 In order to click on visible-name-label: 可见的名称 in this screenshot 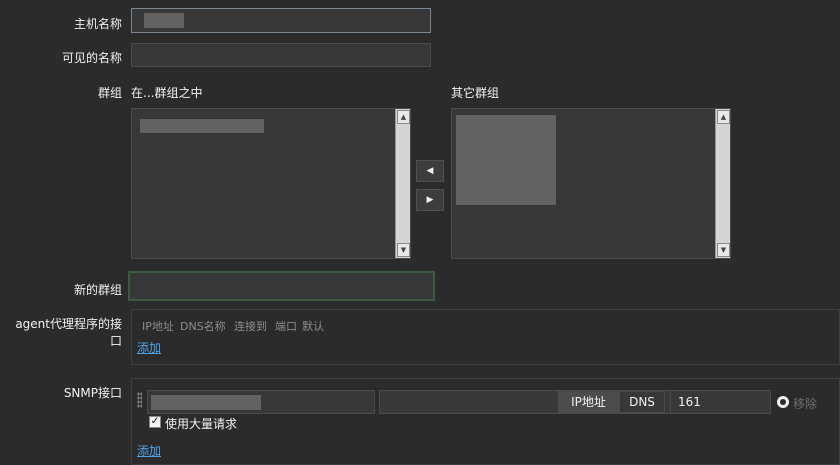, I will do `click(91, 58)`.